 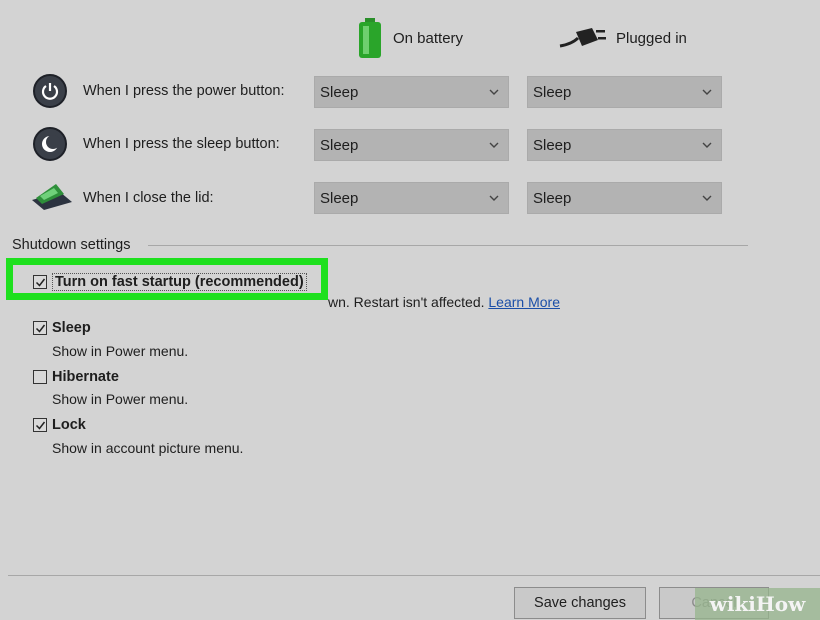 I want to click on lock-description: Show in account picture menu., so click(x=148, y=448).